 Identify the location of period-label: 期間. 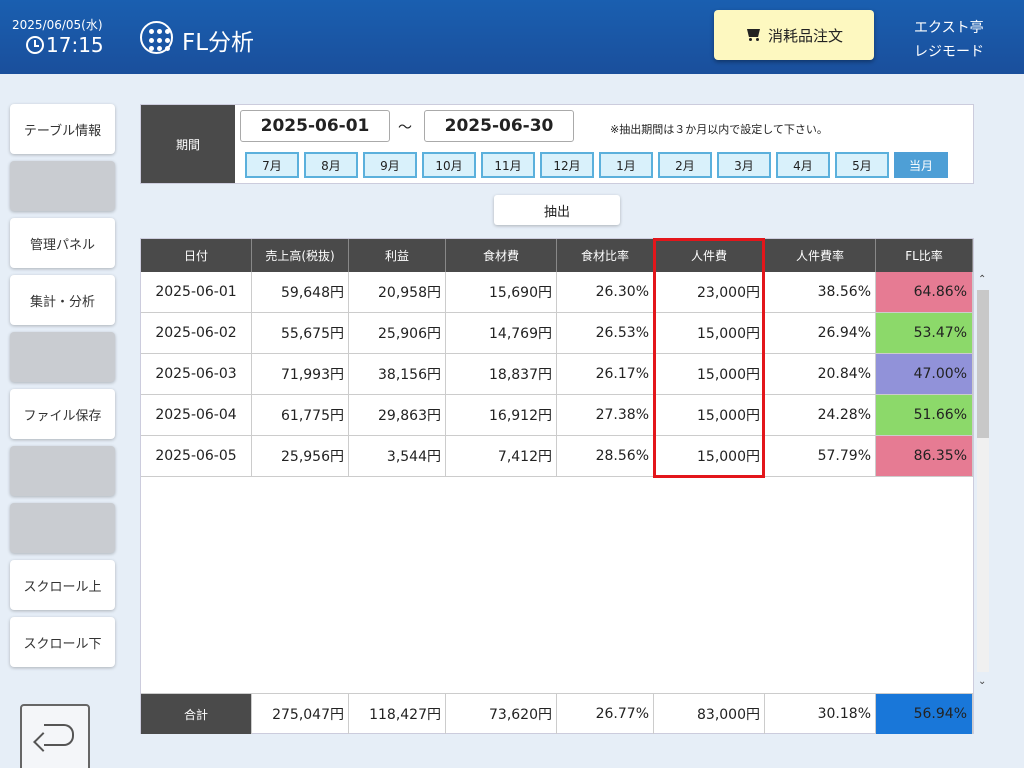
(188, 144).